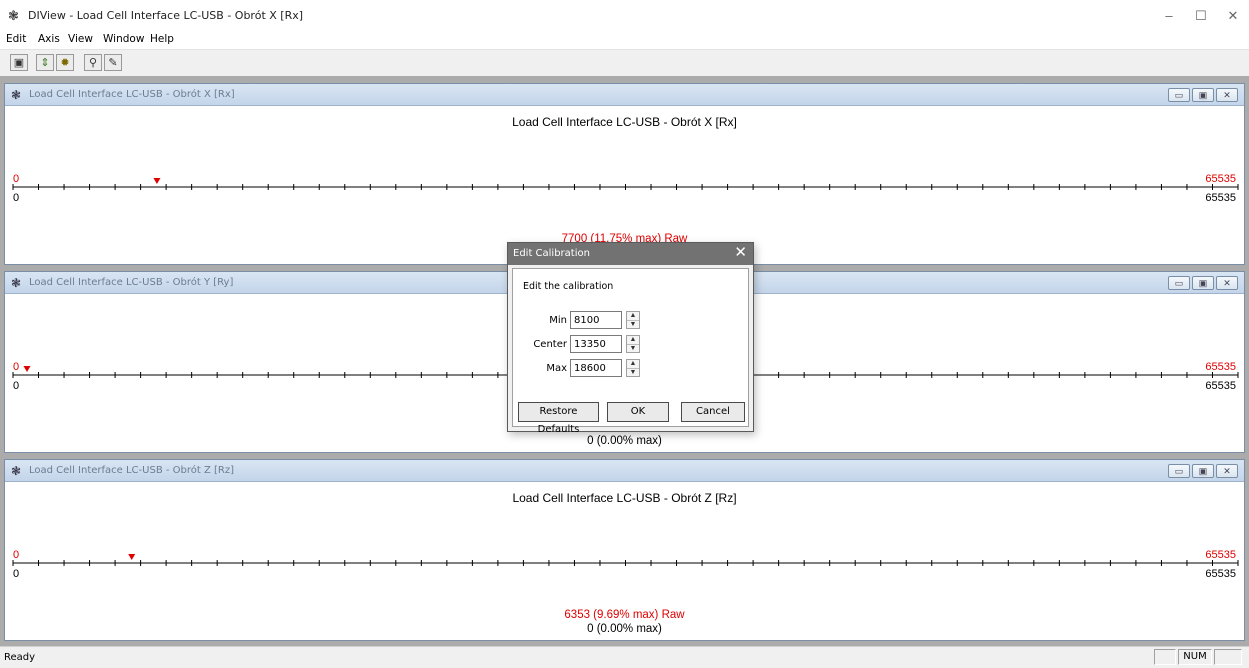 The width and height of the screenshot is (1249, 668). What do you see at coordinates (1195, 657) in the screenshot?
I see `num-lock-indicator: NUM` at bounding box center [1195, 657].